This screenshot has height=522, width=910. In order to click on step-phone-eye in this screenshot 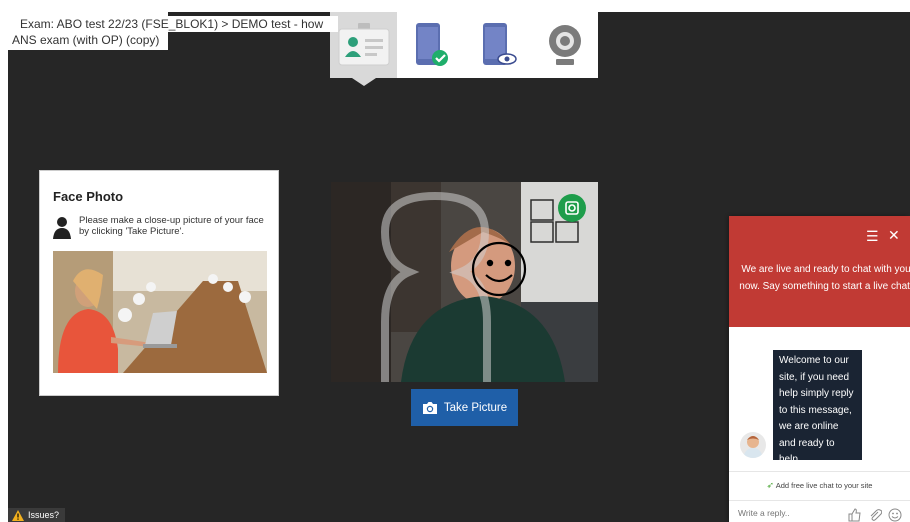, I will do `click(497, 45)`.